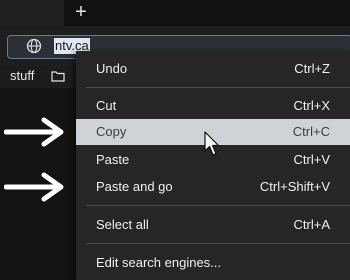 The image size is (350, 280). Describe the element at coordinates (311, 105) in the screenshot. I see `menu-item-shortcut: Ctrl+X` at that location.